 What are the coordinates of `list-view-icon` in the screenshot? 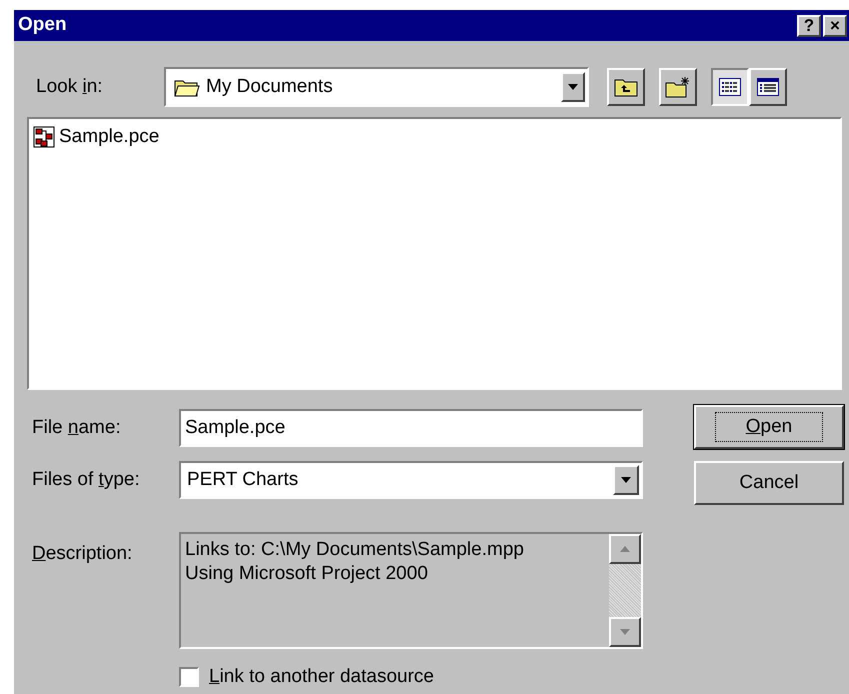 It's located at (730, 87).